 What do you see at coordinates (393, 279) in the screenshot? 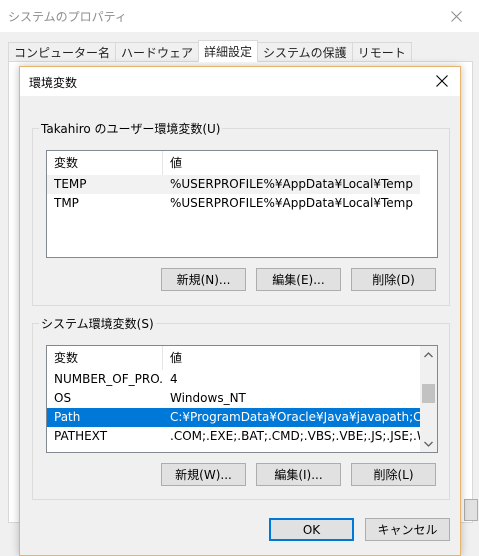
I see `user-delete-button: 削除(D)` at bounding box center [393, 279].